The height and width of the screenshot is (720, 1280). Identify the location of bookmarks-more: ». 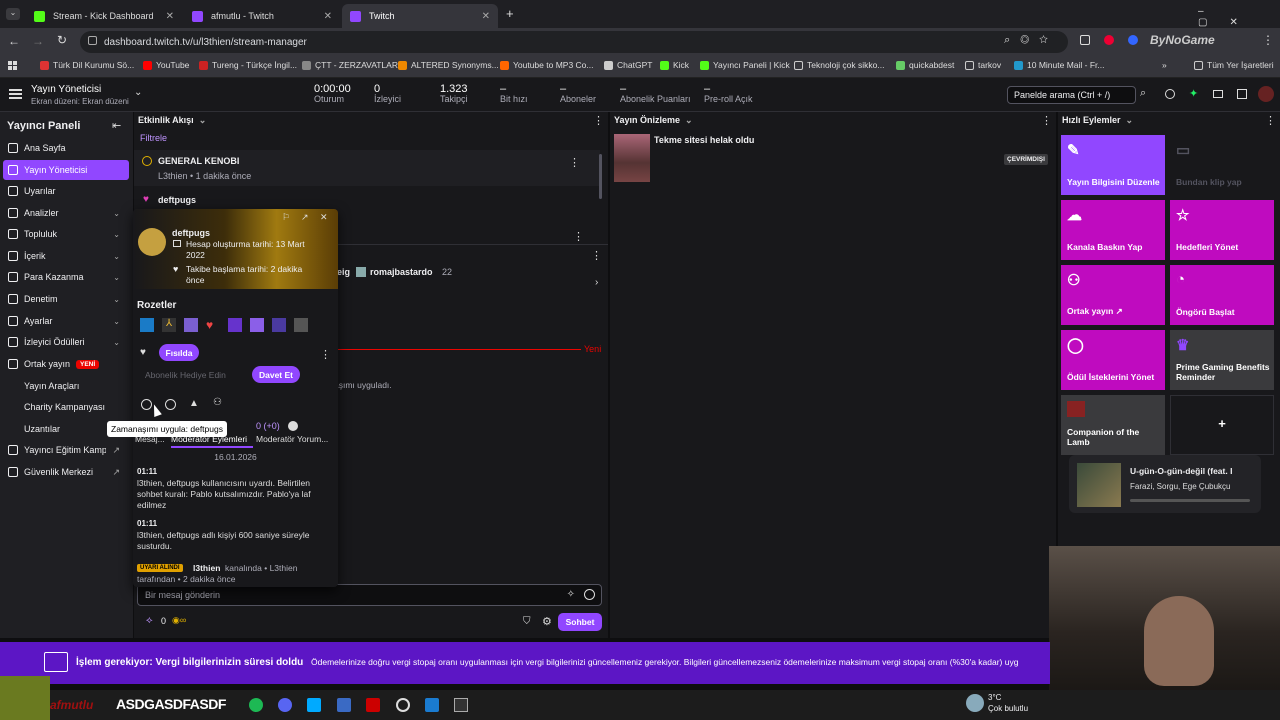
(1164, 65).